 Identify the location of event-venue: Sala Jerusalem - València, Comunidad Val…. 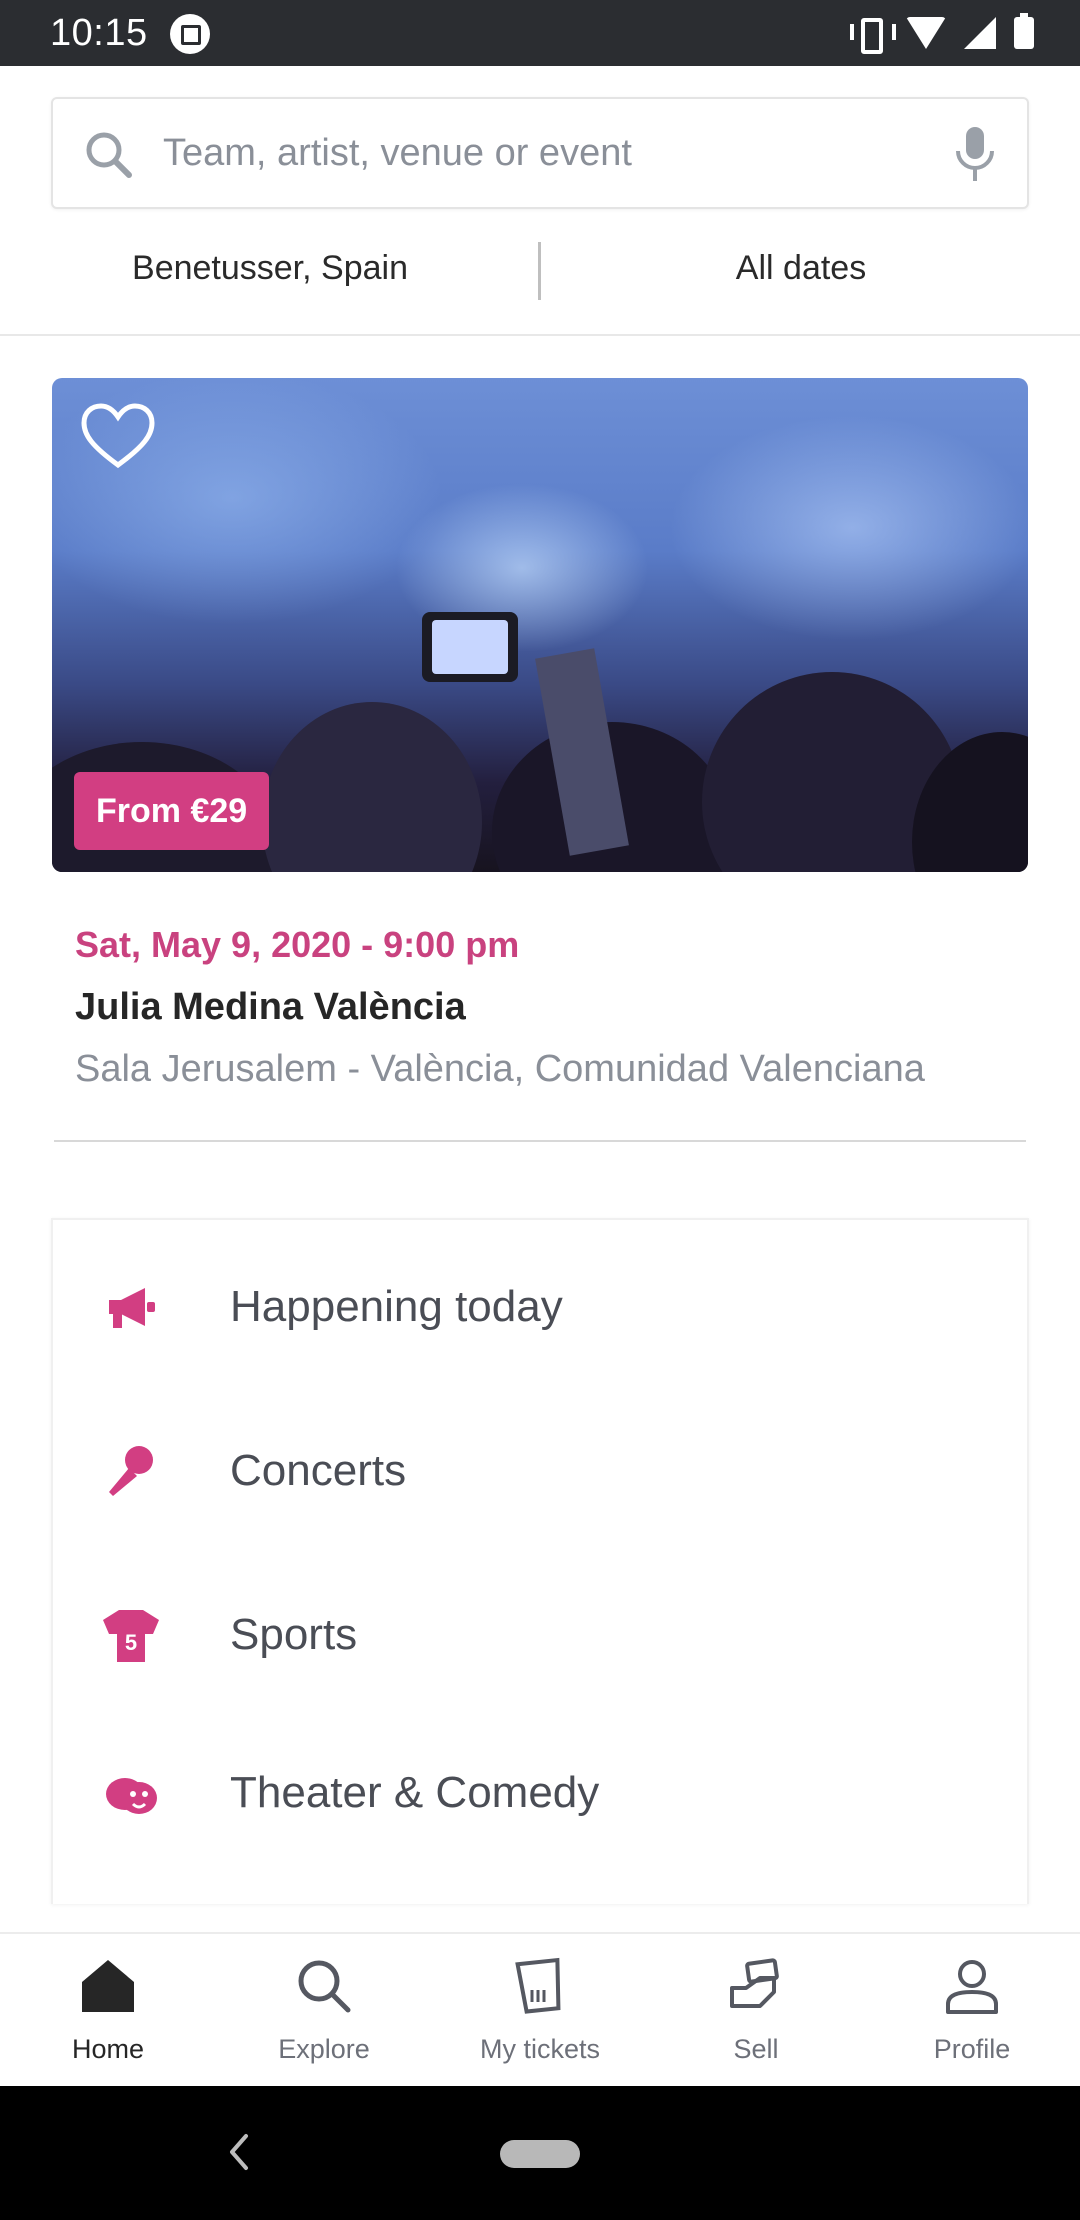
(500, 1069).